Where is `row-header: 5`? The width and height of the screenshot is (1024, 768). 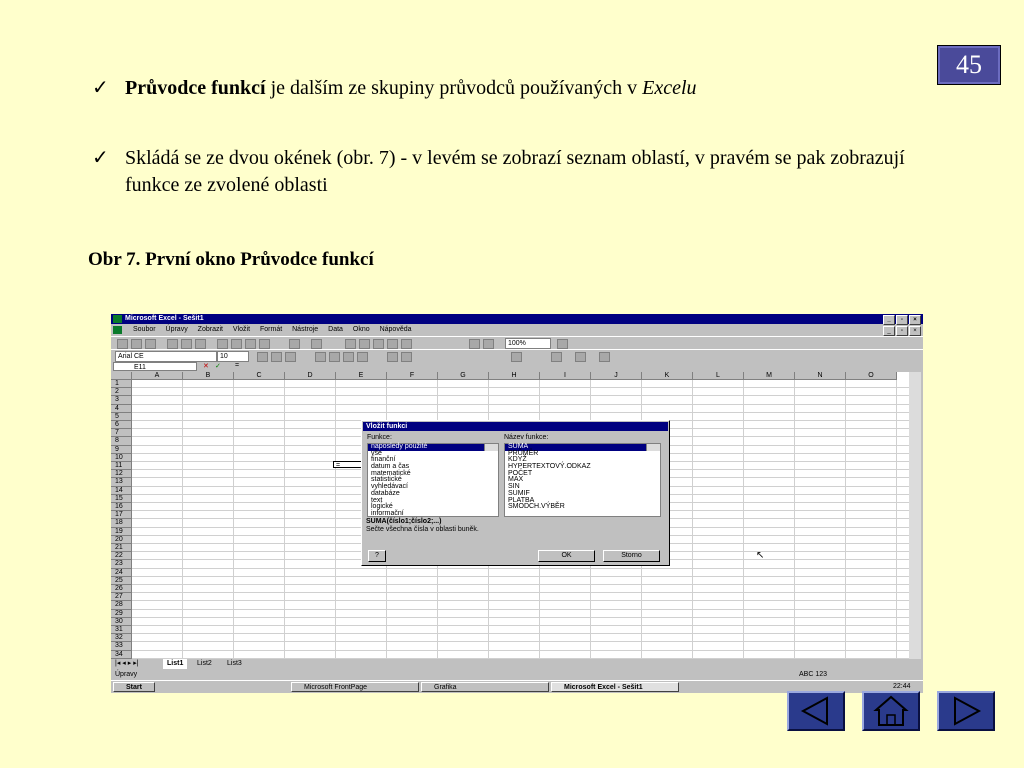
row-header: 5 is located at coordinates (121, 416).